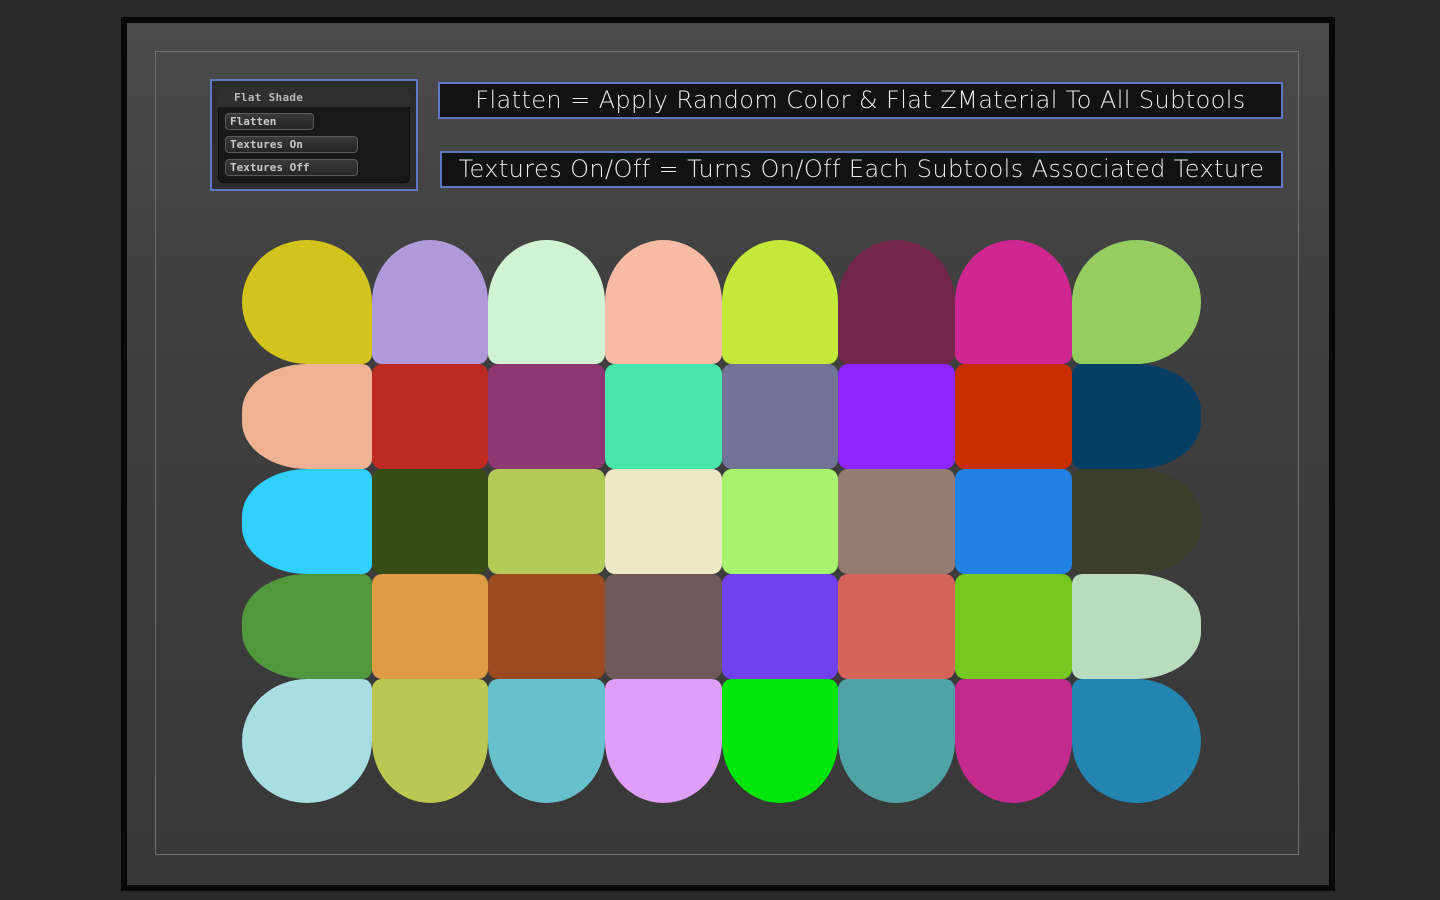  What do you see at coordinates (269, 121) in the screenshot?
I see `flatten-button: Flatten` at bounding box center [269, 121].